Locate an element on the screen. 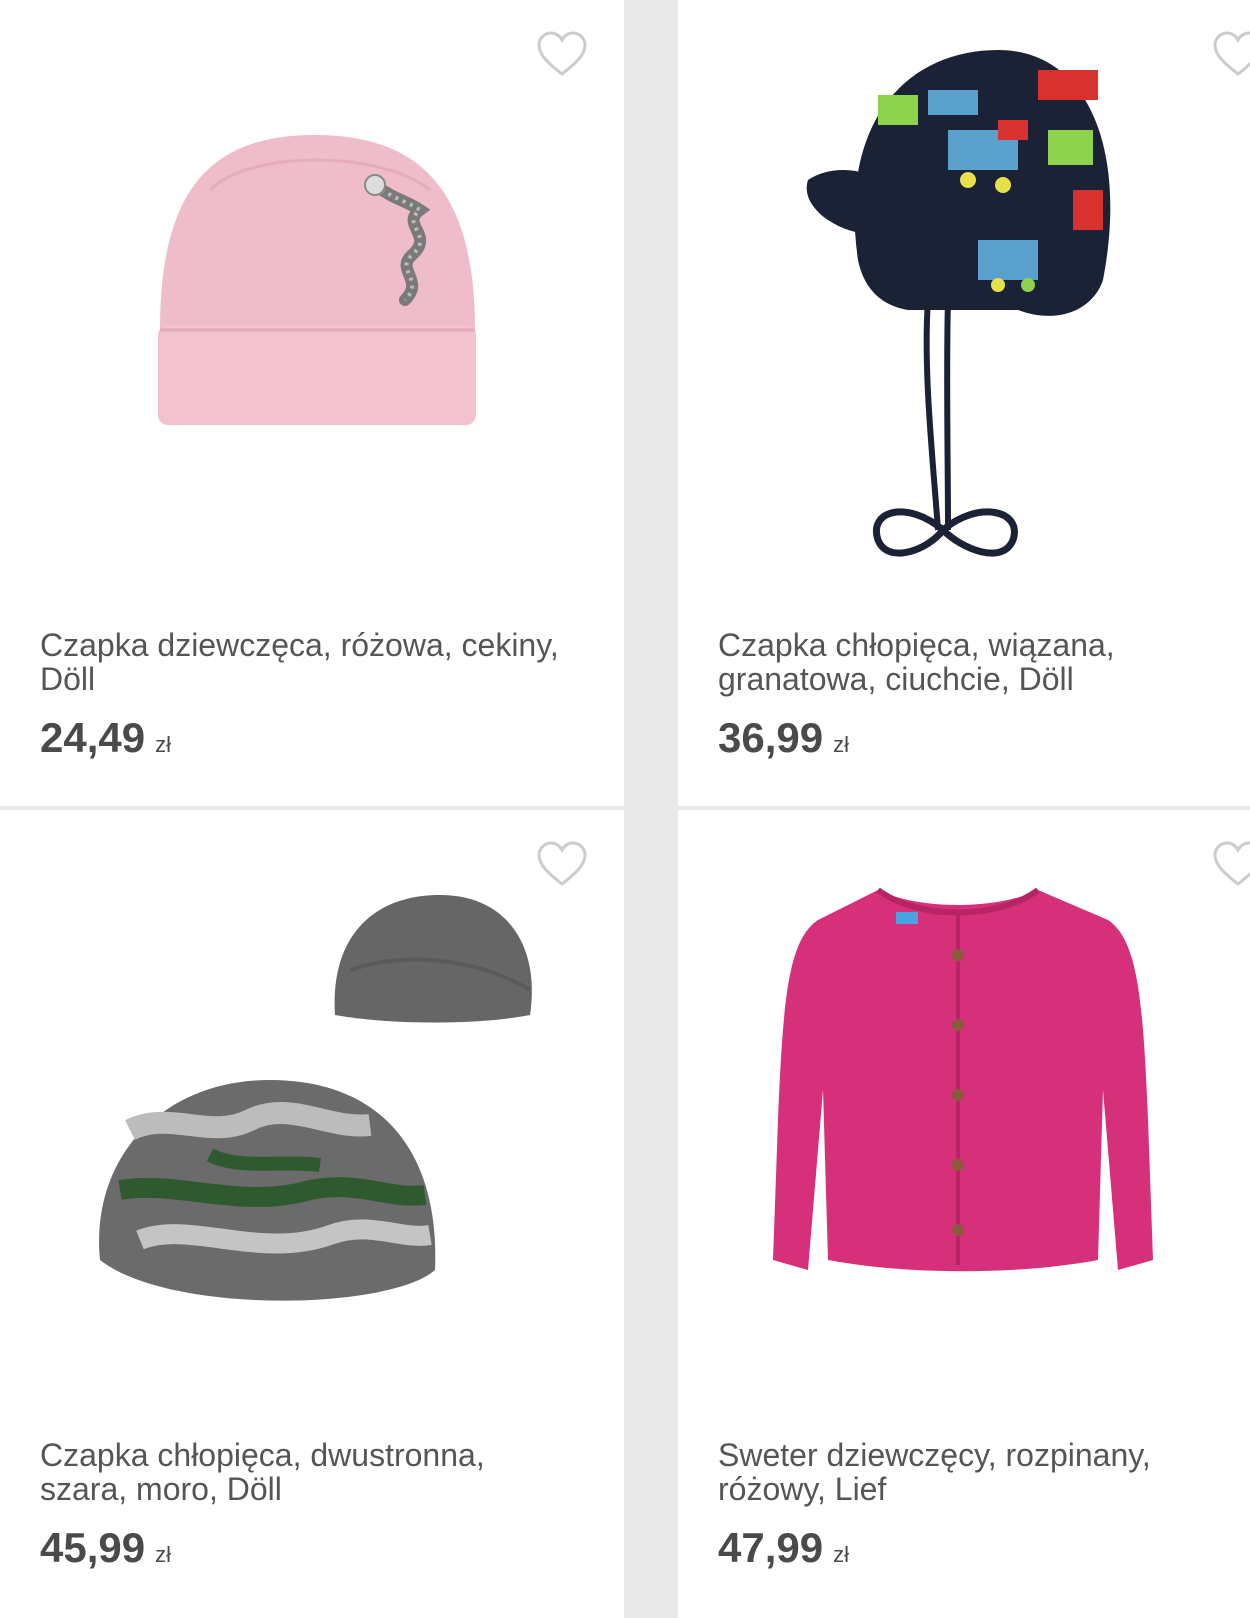 The width and height of the screenshot is (1250, 1618). price-value: 36,99 is located at coordinates (771, 737).